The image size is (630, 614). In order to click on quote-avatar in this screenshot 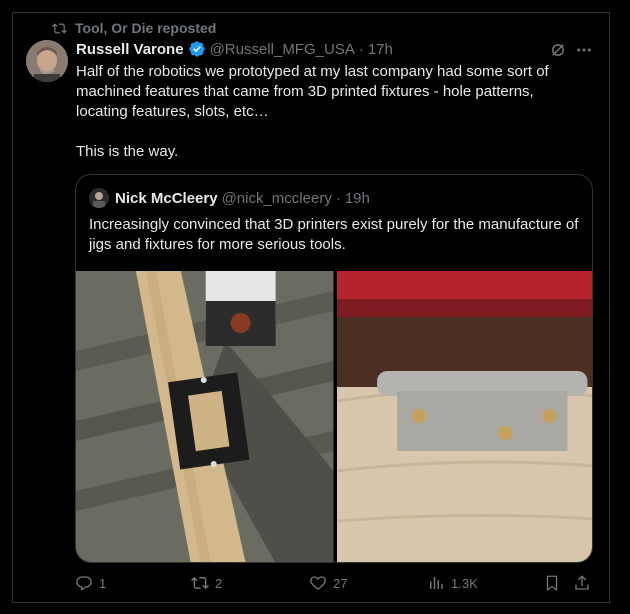, I will do `click(99, 198)`.